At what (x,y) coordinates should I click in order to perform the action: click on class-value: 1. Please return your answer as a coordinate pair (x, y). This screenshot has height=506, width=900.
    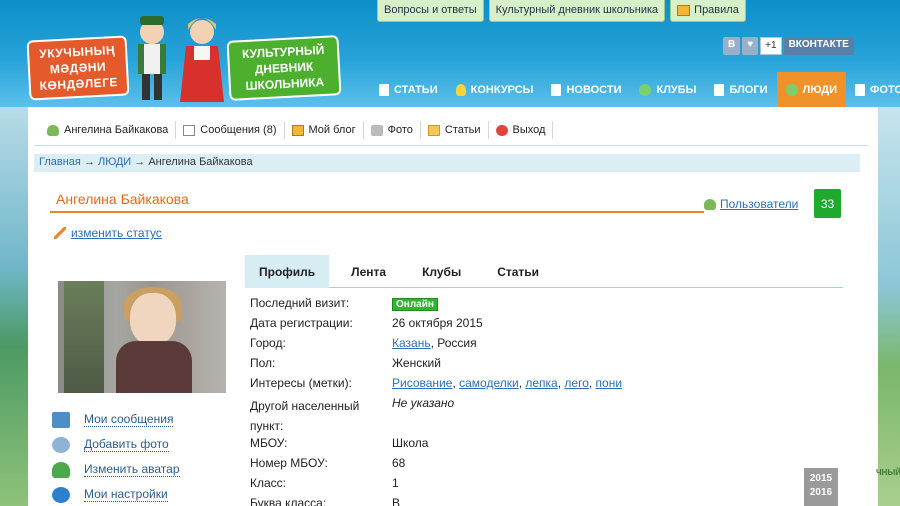
    Looking at the image, I should click on (395, 483).